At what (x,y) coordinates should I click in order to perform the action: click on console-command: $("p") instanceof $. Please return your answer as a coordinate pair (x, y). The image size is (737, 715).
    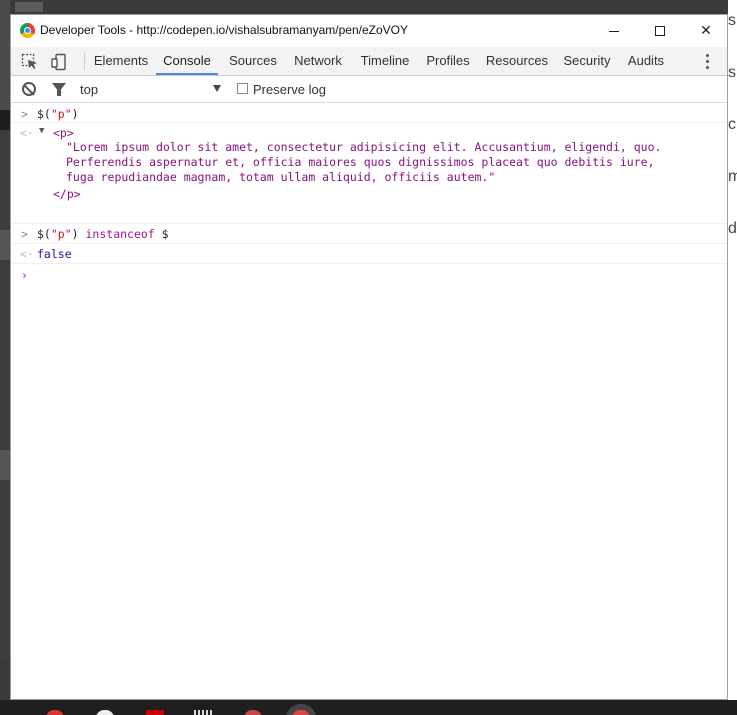
    Looking at the image, I should click on (103, 234).